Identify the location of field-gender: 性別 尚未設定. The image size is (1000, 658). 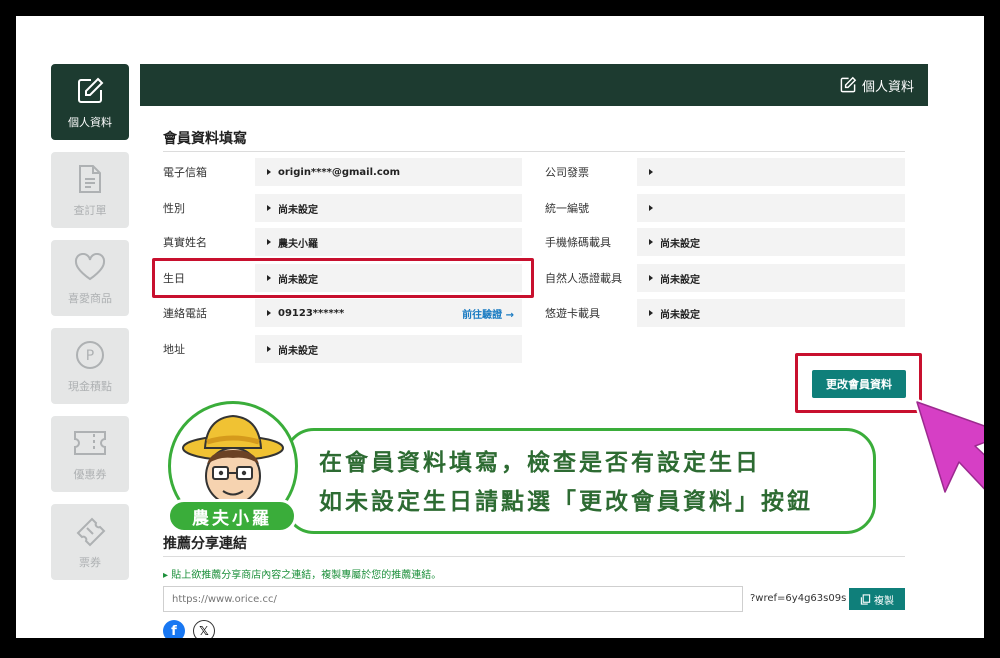
(342, 208).